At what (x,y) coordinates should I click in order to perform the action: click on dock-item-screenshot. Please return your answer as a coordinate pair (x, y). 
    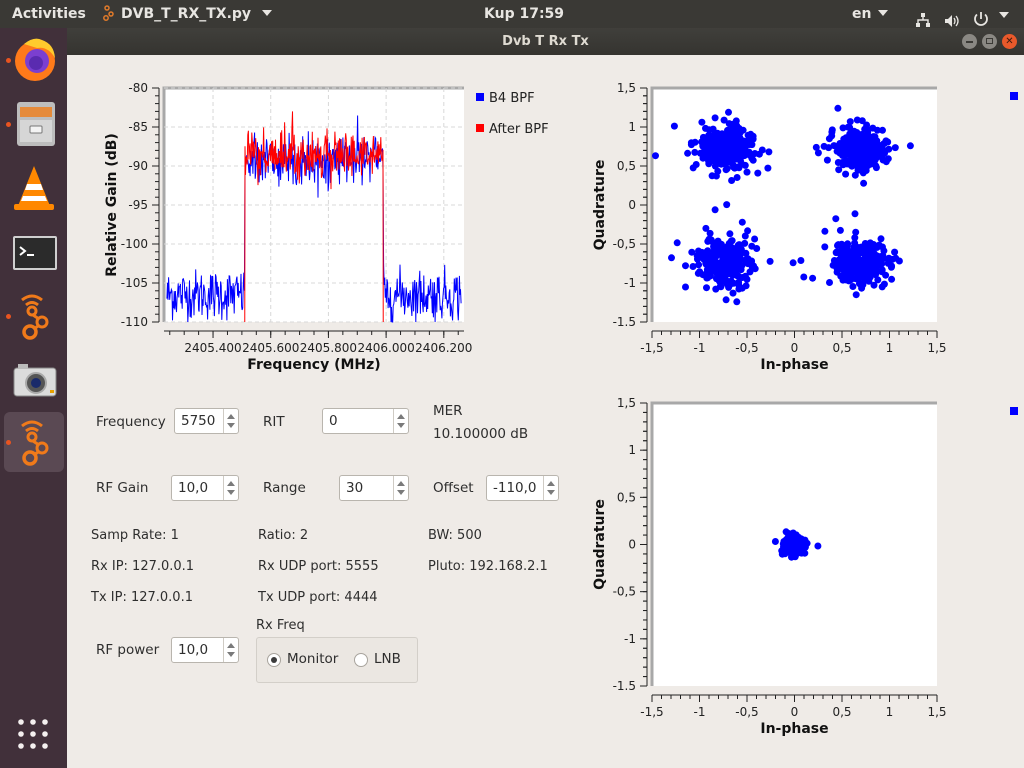
    Looking at the image, I should click on (34, 380).